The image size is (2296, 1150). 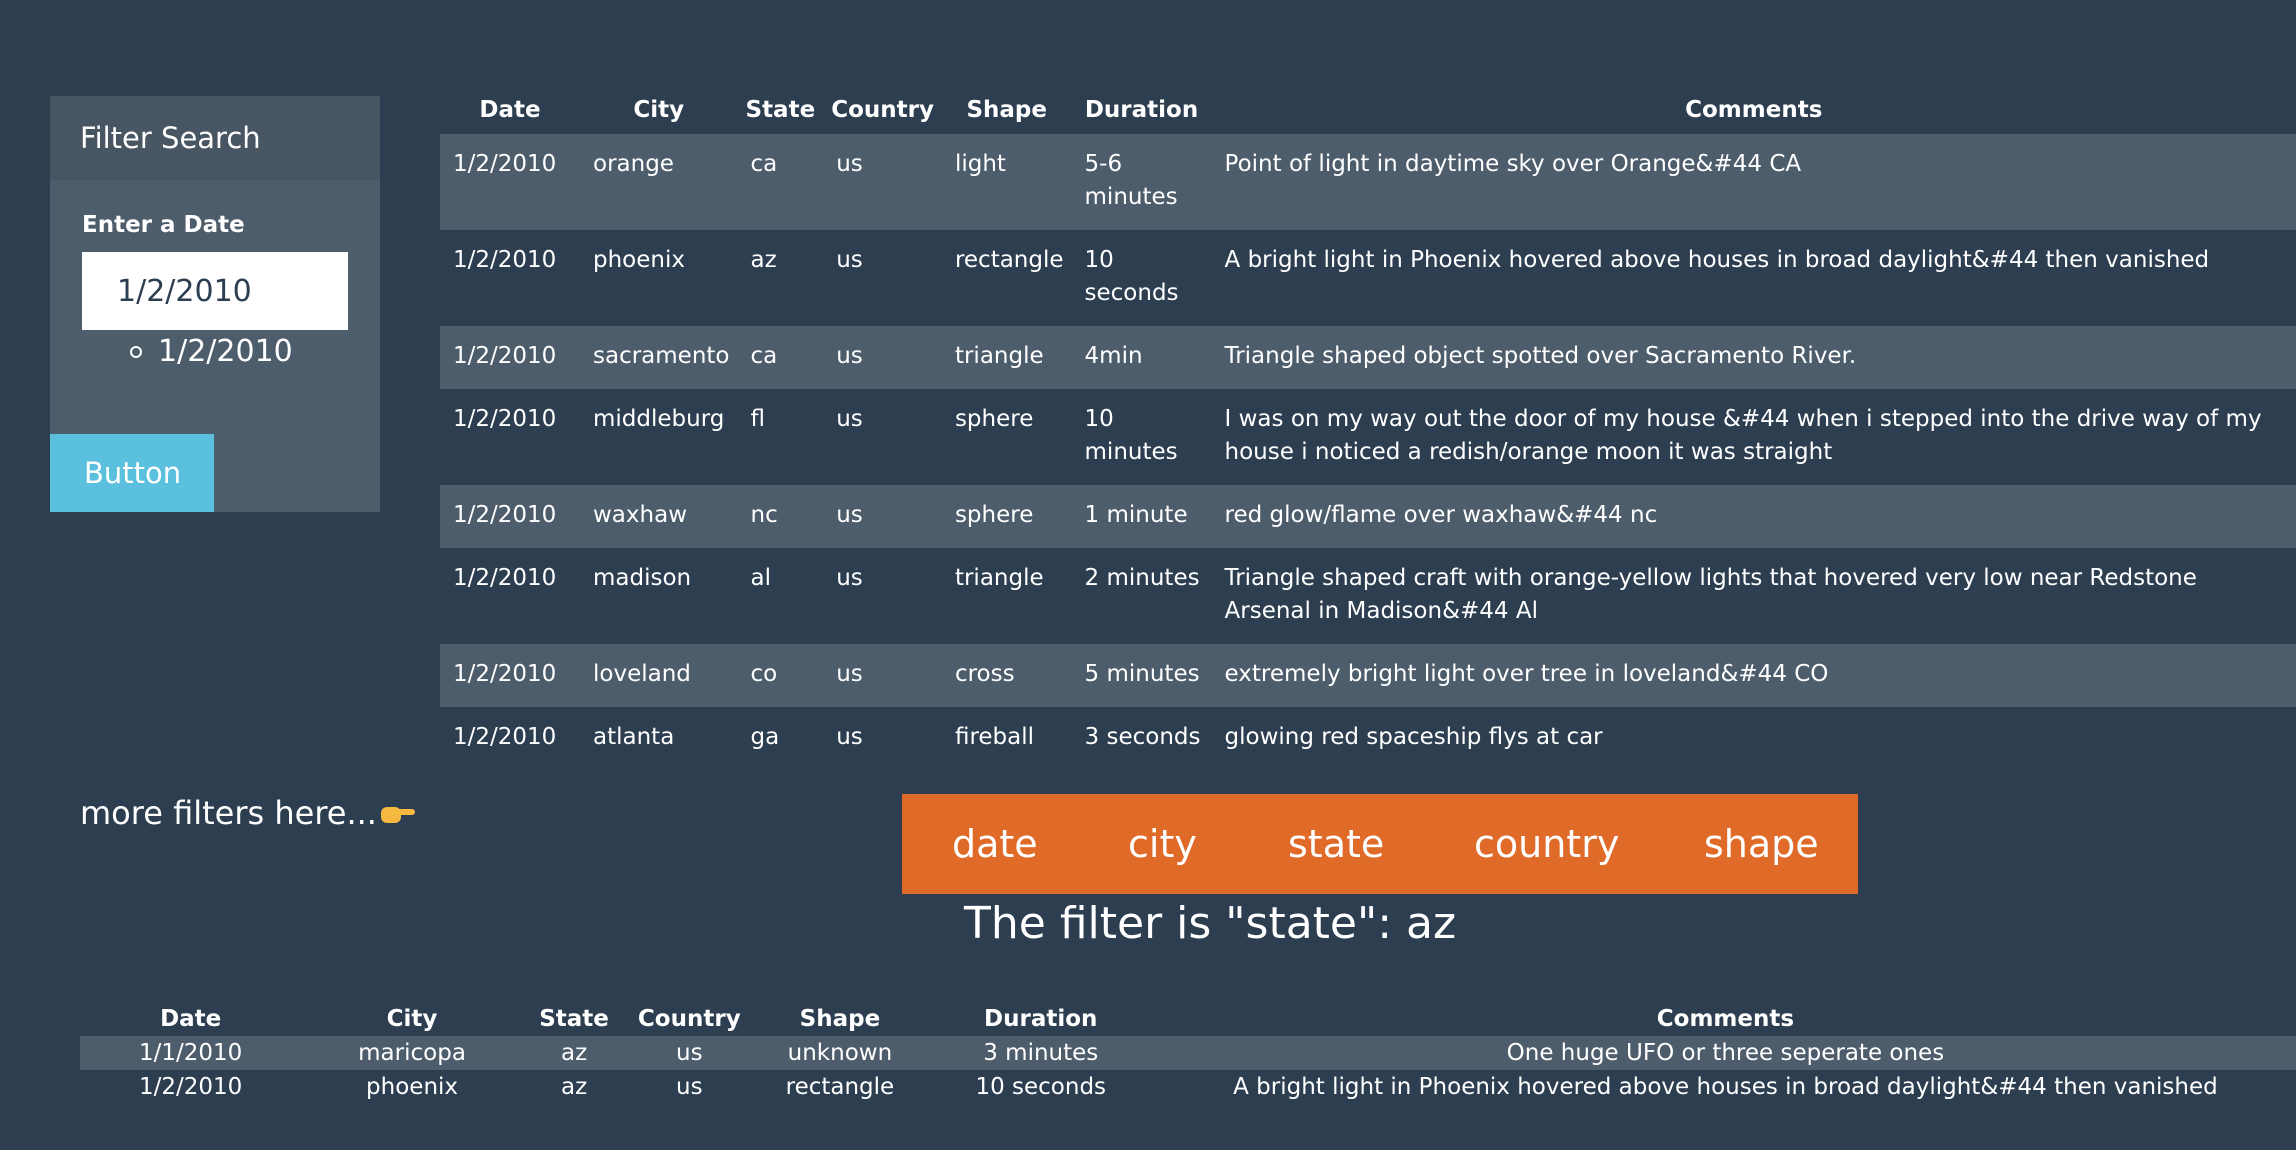 I want to click on header-city: City, so click(x=659, y=110).